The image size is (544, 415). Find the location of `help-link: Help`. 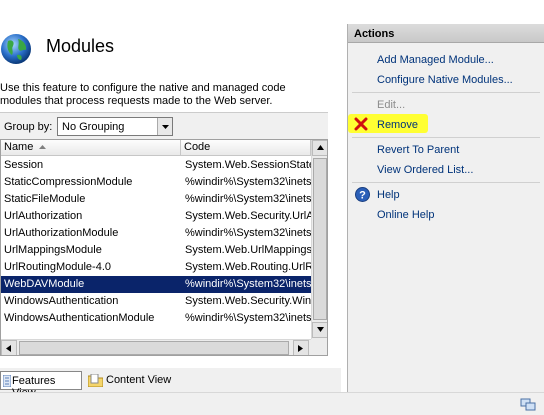

help-link: Help is located at coordinates (388, 195).